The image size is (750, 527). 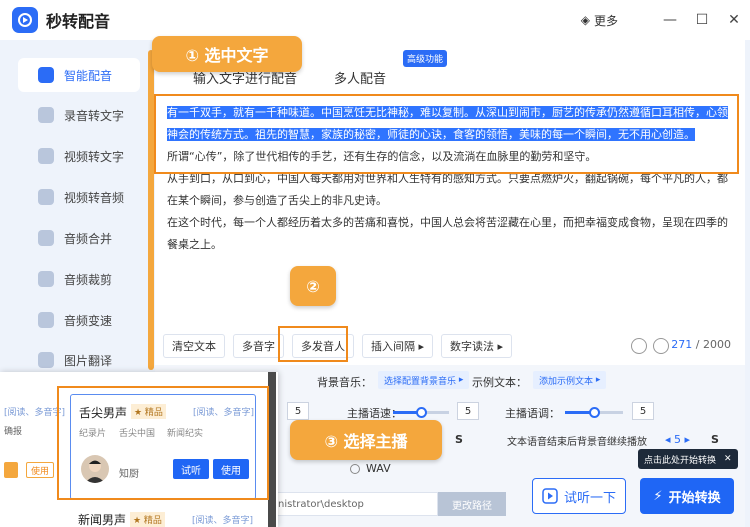 I want to click on digit-read-button: 数字读法 ▸, so click(x=477, y=346).